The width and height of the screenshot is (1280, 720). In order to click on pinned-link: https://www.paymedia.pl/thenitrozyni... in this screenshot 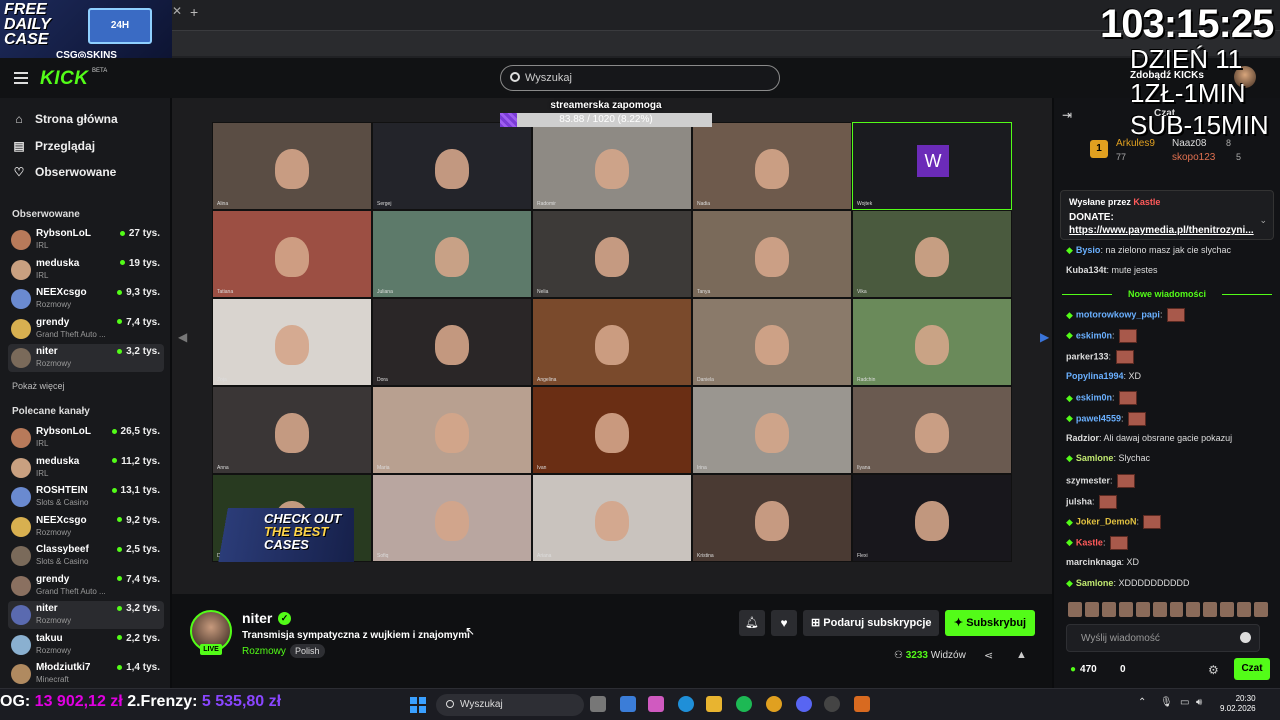, I will do `click(1164, 230)`.